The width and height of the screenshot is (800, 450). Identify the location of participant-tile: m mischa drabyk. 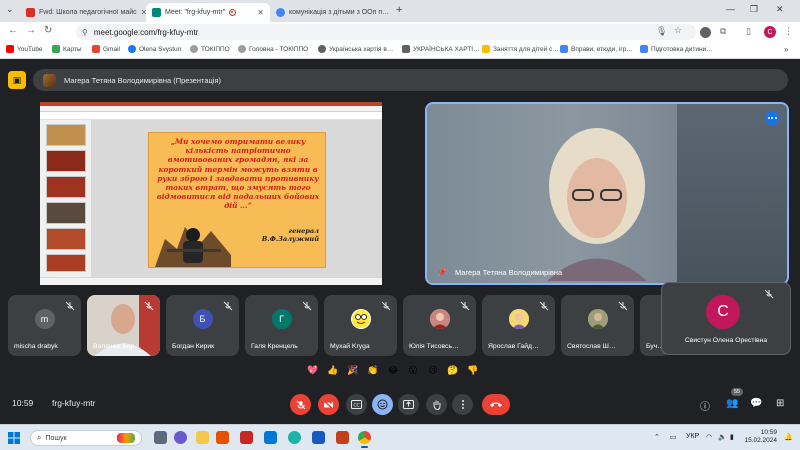
(44, 325).